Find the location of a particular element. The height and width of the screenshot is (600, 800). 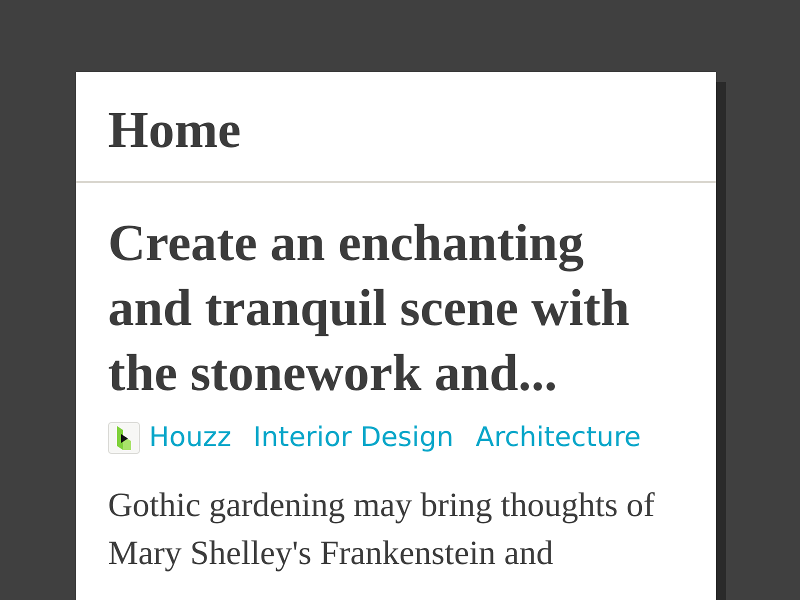

category-link: Architecture is located at coordinates (558, 438).